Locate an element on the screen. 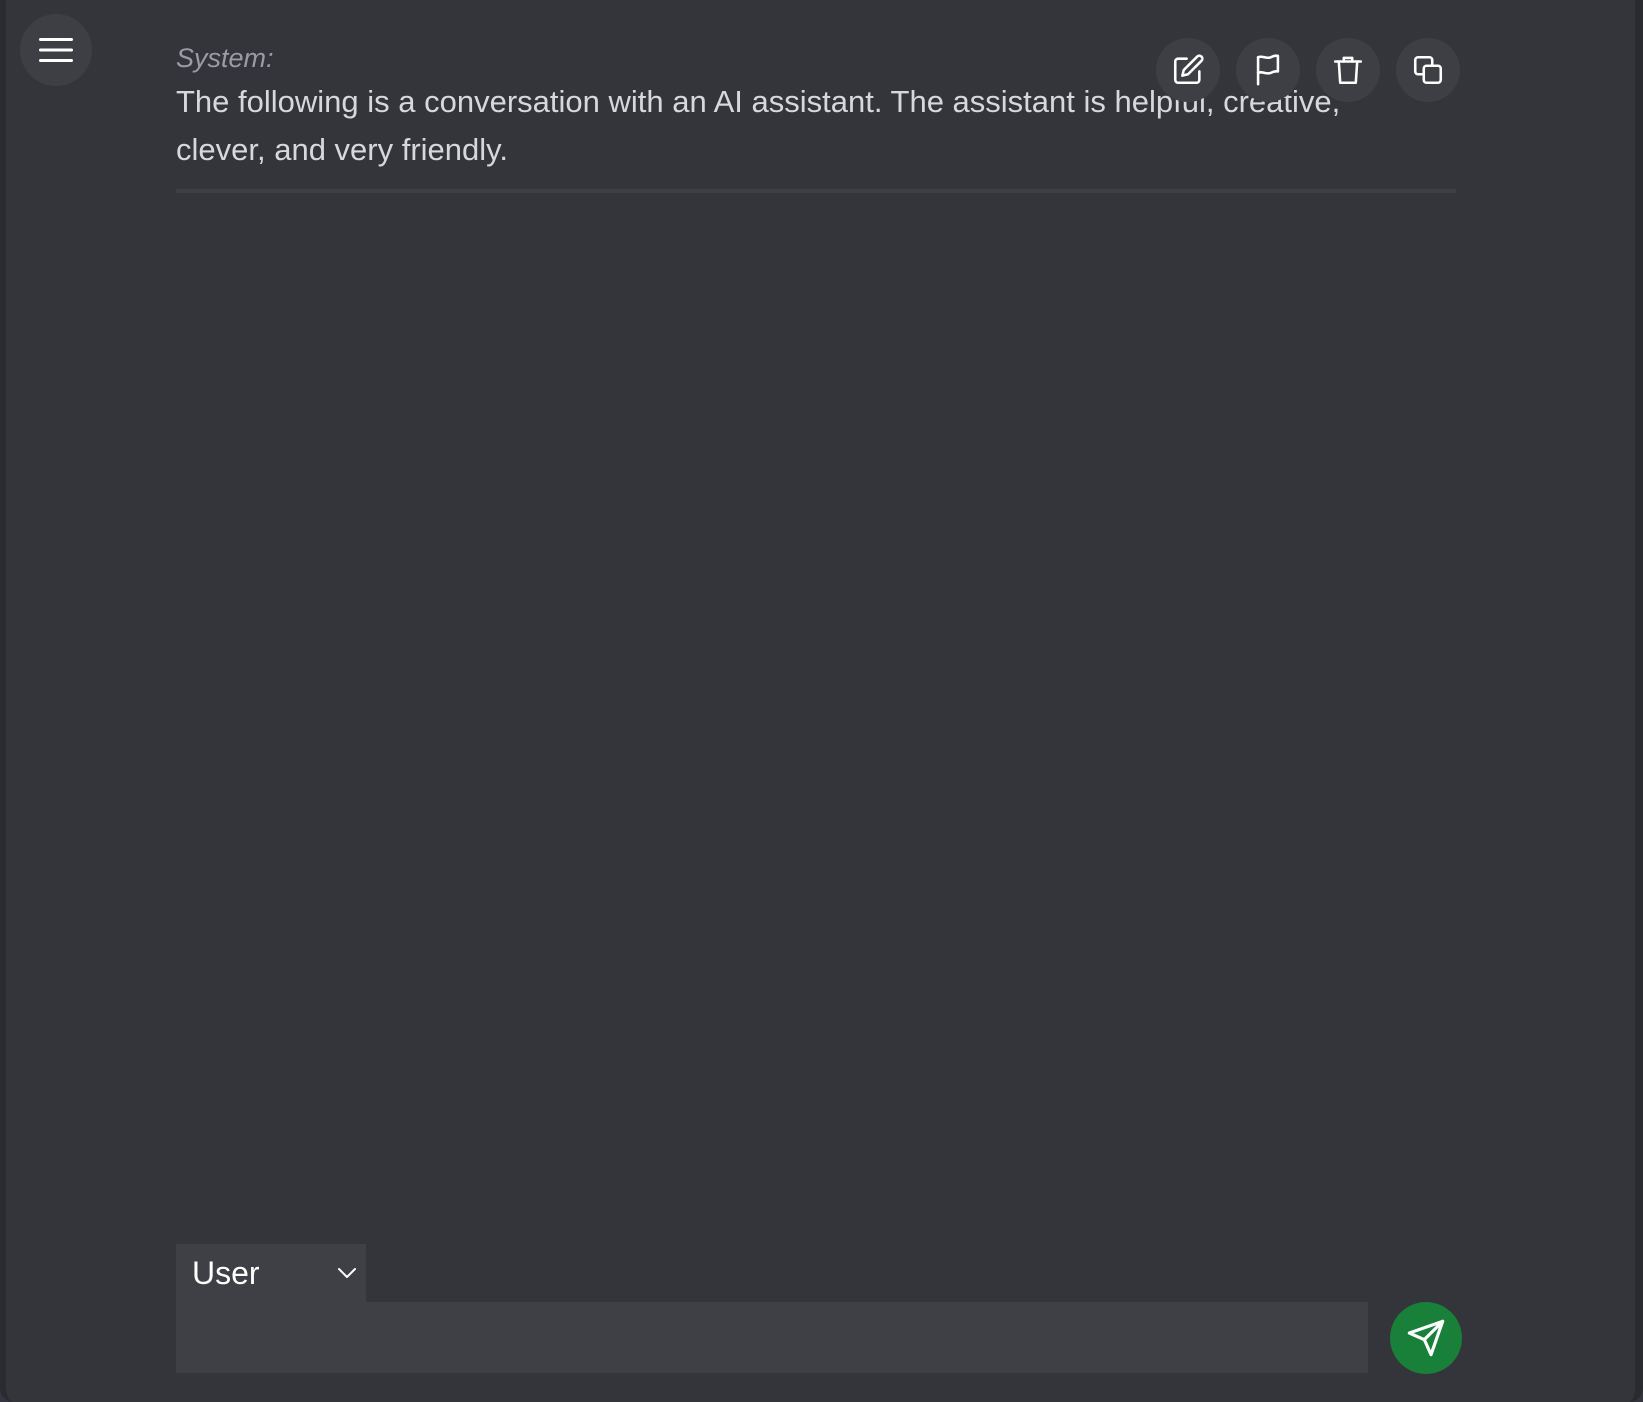 The width and height of the screenshot is (1643, 1402). delete-message-button is located at coordinates (1348, 70).